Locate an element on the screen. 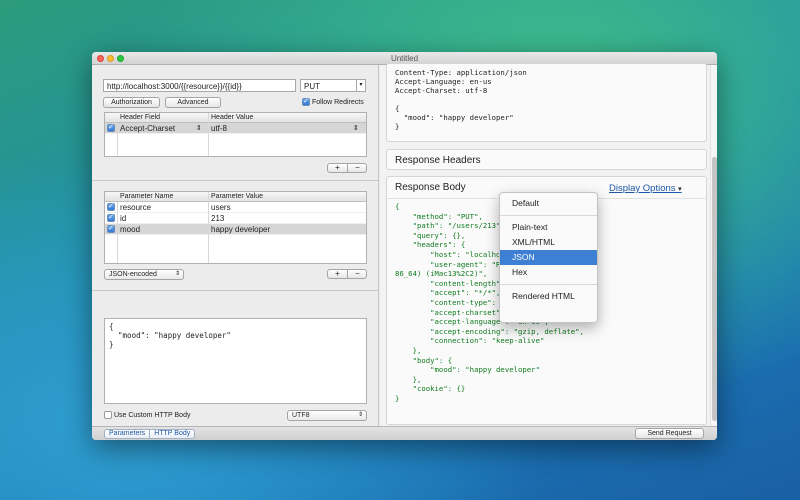 This screenshot has height=500, width=800. menu-item-plain-text: Plain-text is located at coordinates (548, 227).